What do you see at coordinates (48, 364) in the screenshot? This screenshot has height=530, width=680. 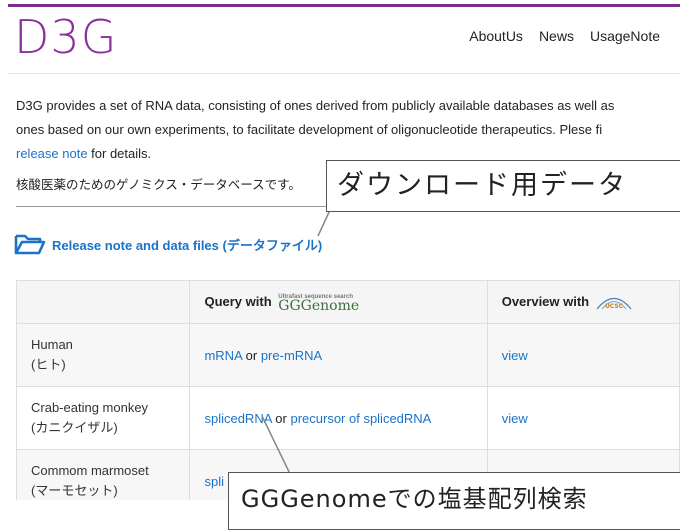 I see `species-name-jp: (ヒト)` at bounding box center [48, 364].